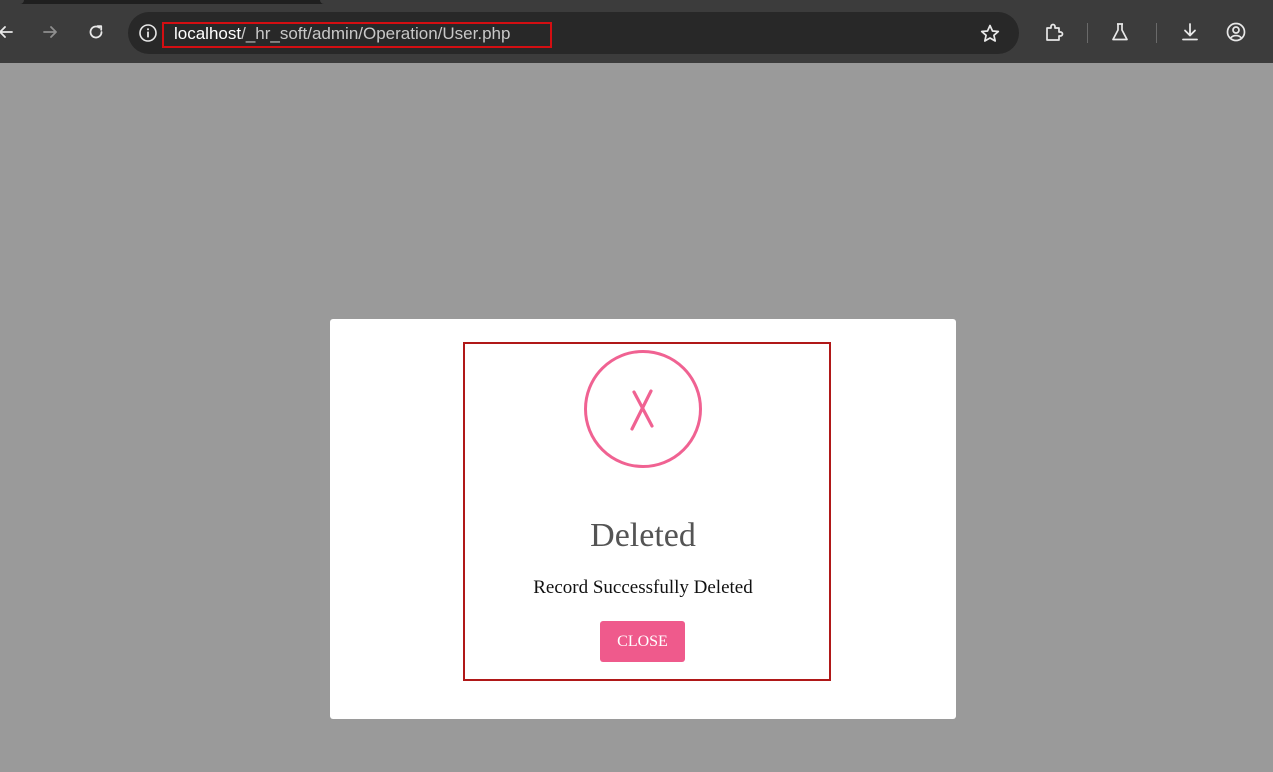 The height and width of the screenshot is (772, 1273). I want to click on flask-icon, so click(1120, 32).